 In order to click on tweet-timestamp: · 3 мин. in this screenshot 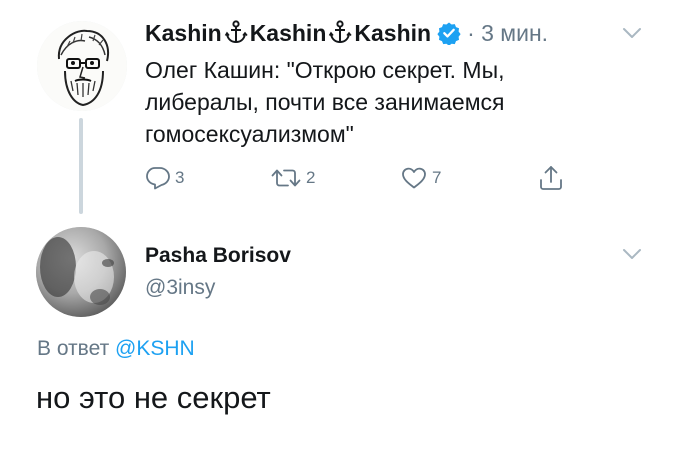, I will do `click(507, 33)`.